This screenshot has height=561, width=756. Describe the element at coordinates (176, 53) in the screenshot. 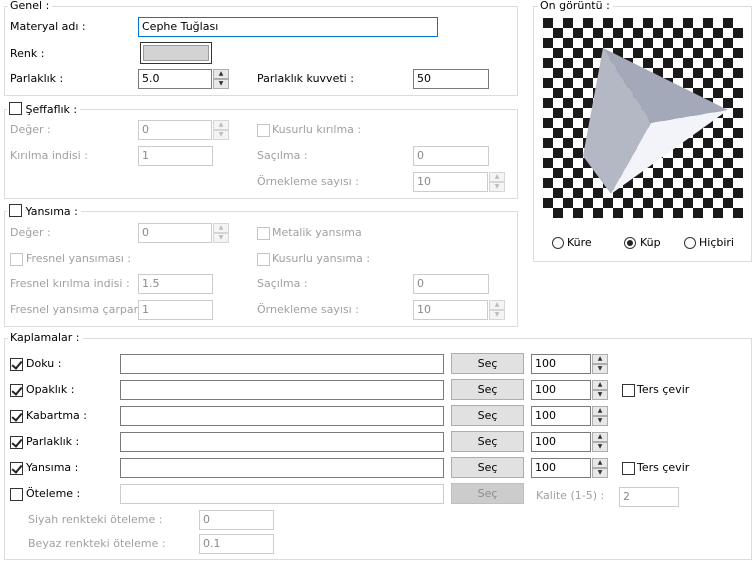

I see `color-swatch` at that location.